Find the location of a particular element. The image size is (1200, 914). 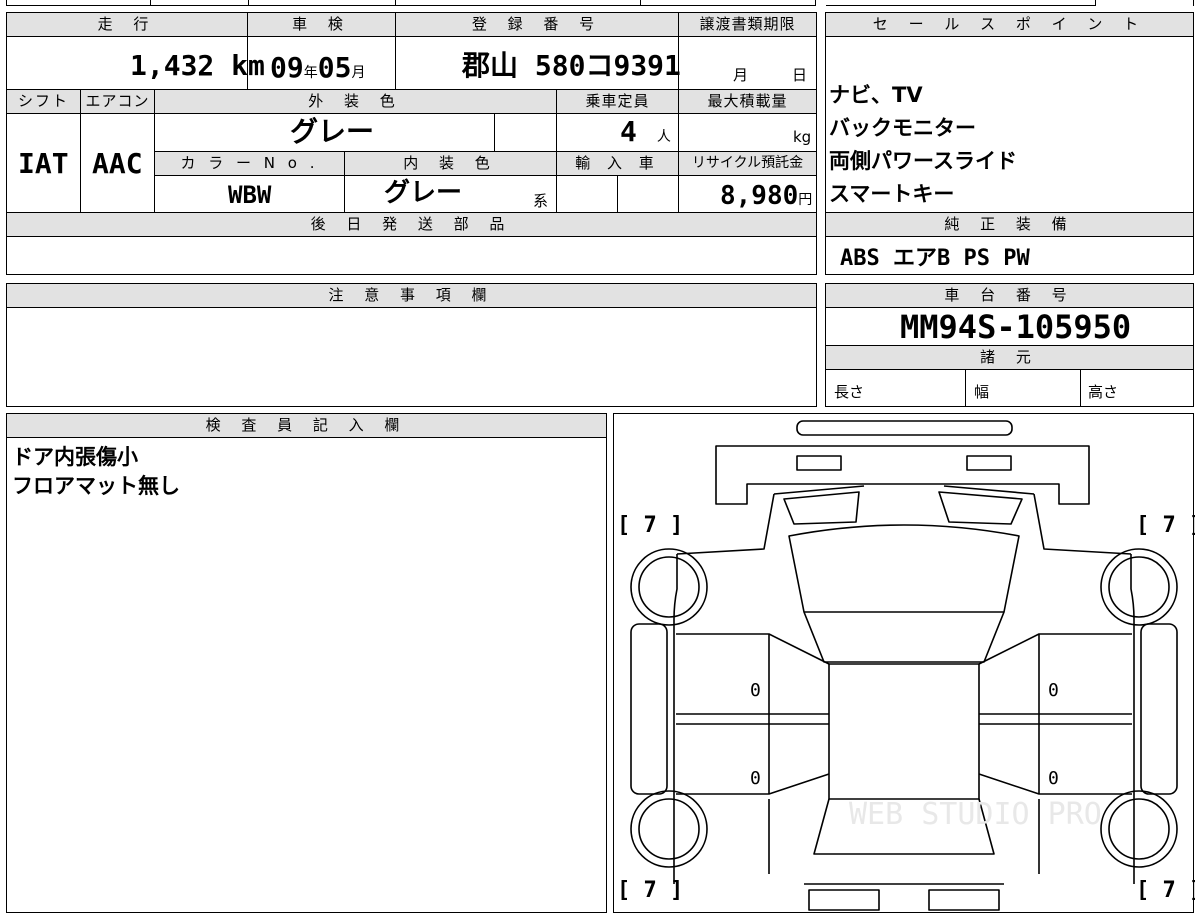

aircon-header: エアコン is located at coordinates (117, 101).